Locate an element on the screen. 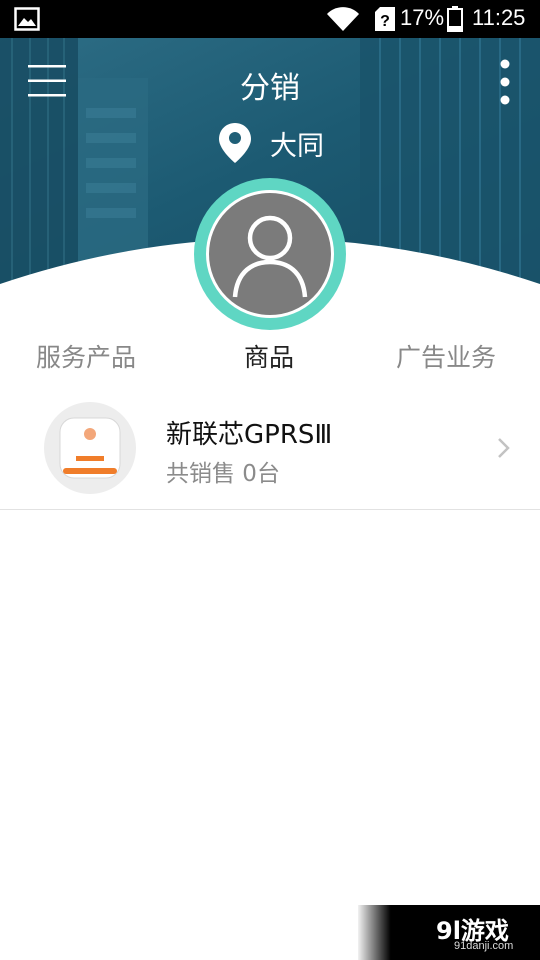  avatar is located at coordinates (270, 254).